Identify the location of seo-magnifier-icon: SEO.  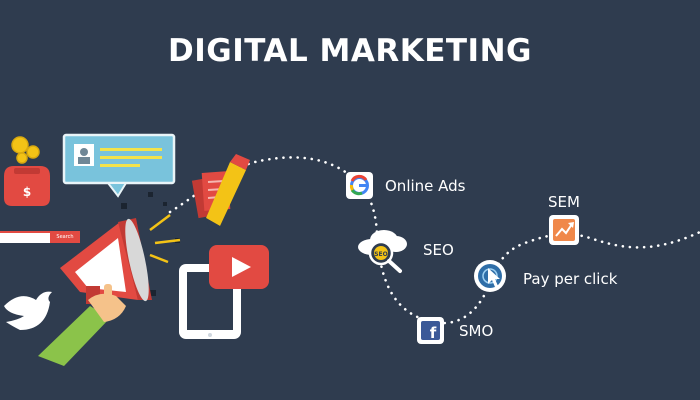
(382, 251).